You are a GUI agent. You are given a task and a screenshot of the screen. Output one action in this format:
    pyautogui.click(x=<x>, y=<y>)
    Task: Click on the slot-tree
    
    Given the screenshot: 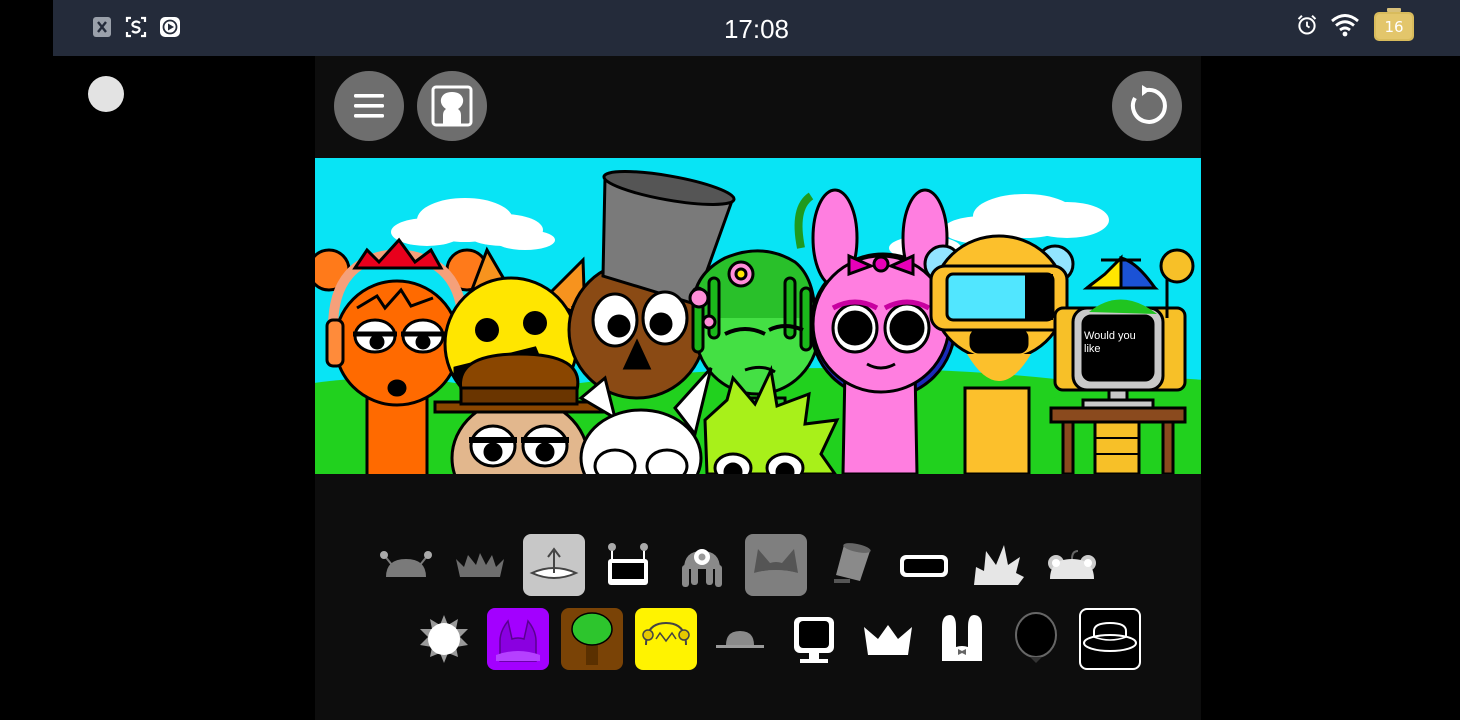 What is the action you would take?
    pyautogui.click(x=592, y=639)
    